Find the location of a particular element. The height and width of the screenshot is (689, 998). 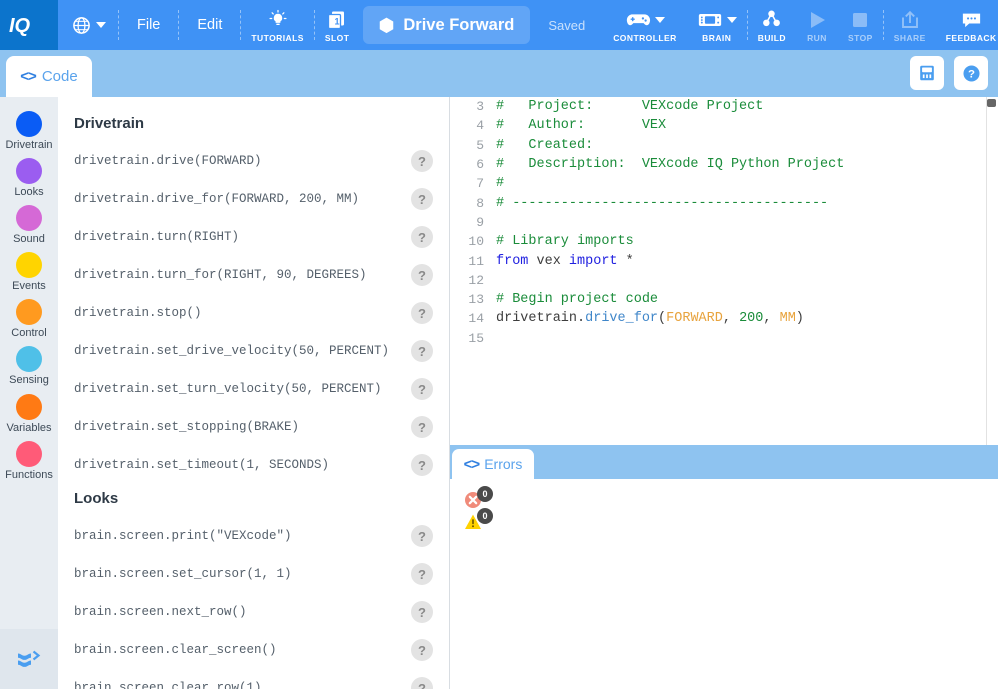

command-item: drivetrain.drive(FORWARD) ? is located at coordinates (253, 161).